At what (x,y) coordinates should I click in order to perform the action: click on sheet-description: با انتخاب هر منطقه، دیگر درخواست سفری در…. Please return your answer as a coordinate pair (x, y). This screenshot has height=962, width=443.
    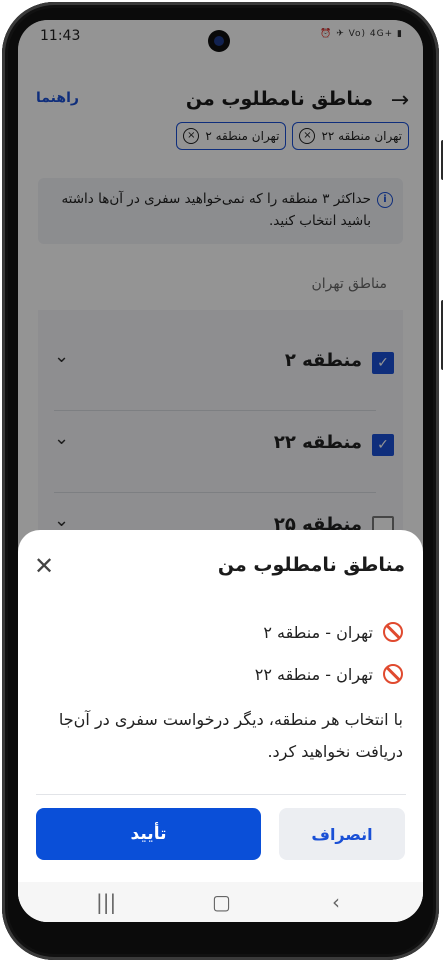
    Looking at the image, I should click on (230, 735).